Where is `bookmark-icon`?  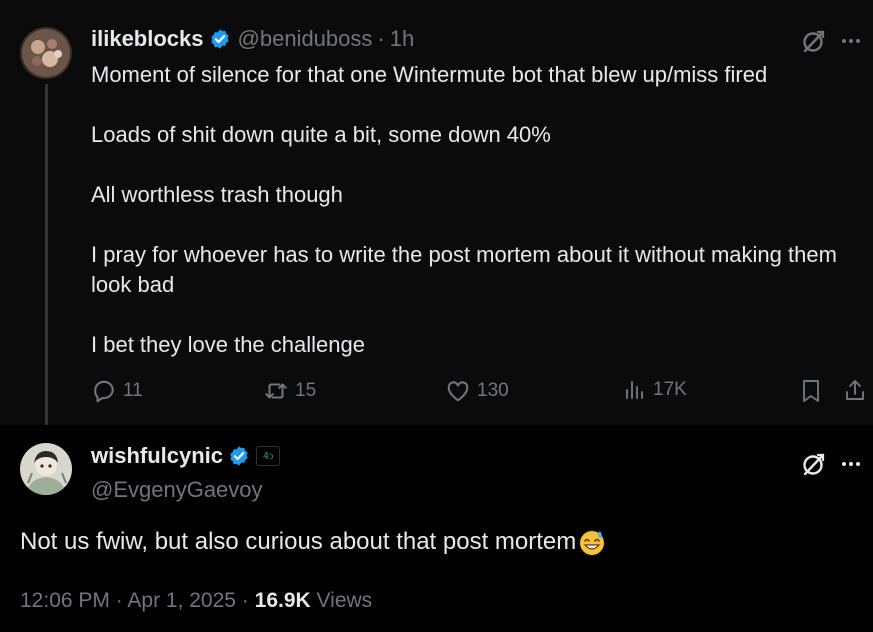
bookmark-icon is located at coordinates (811, 391).